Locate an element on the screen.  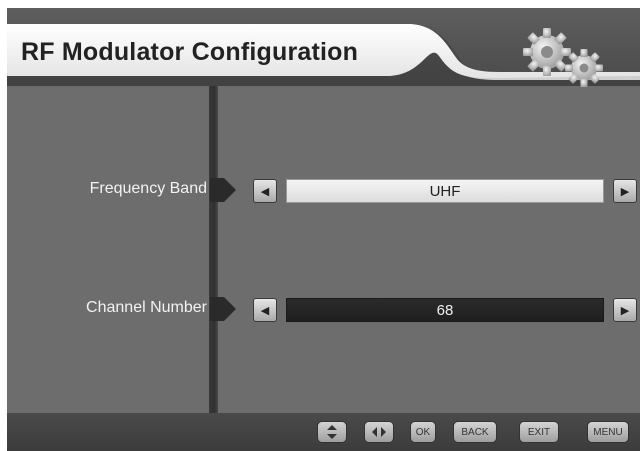
channel-number-selector: ◀ 68 ▶ is located at coordinates (445, 310).